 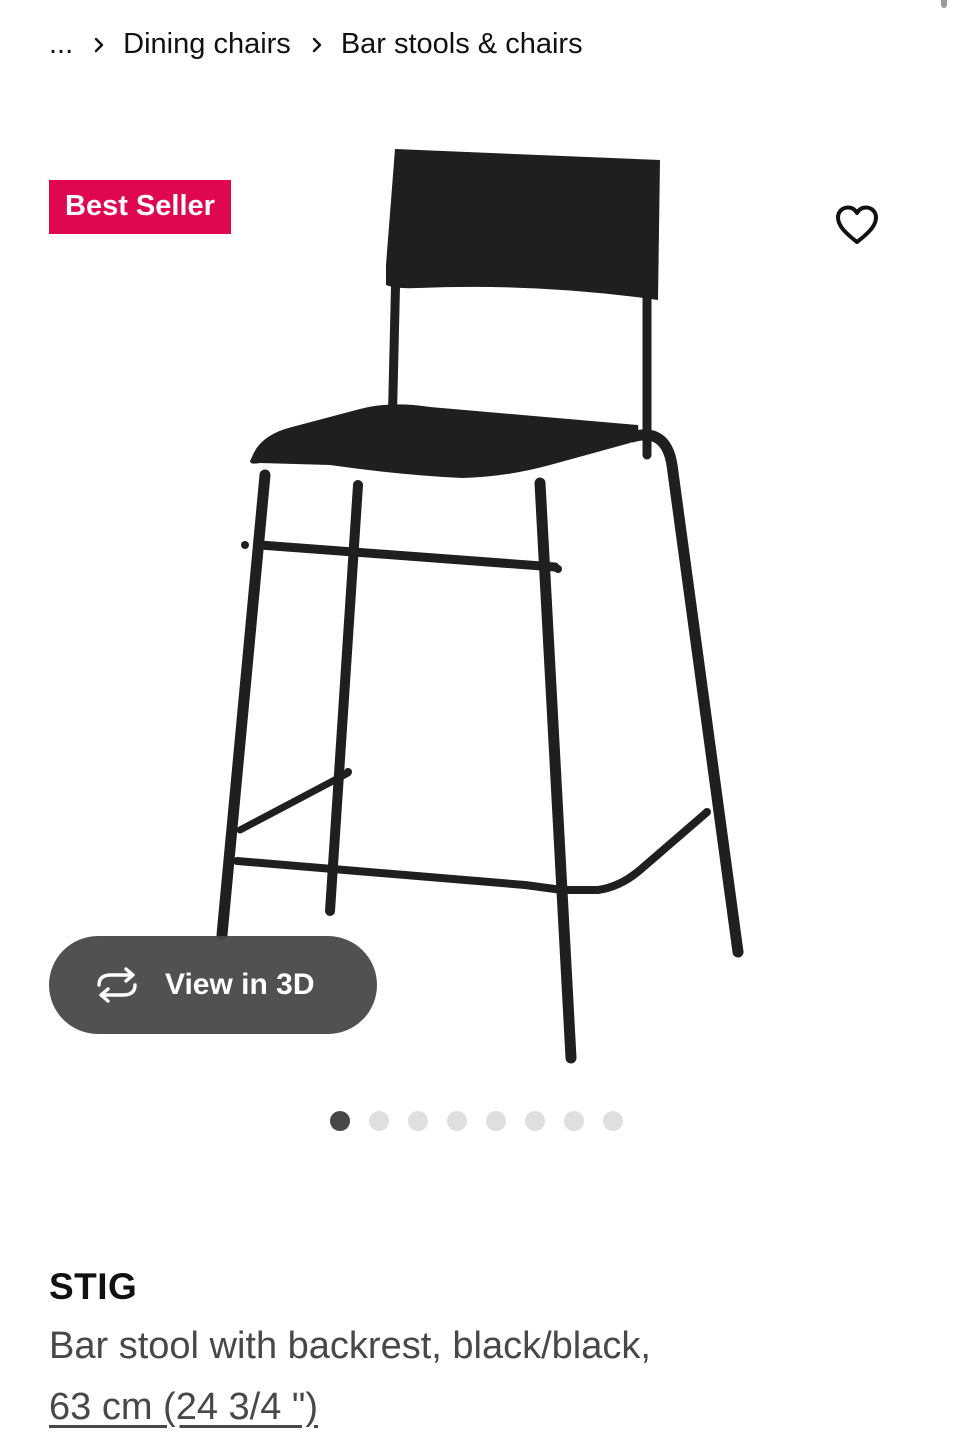 I want to click on product-name: STIG, so click(x=93, y=1286).